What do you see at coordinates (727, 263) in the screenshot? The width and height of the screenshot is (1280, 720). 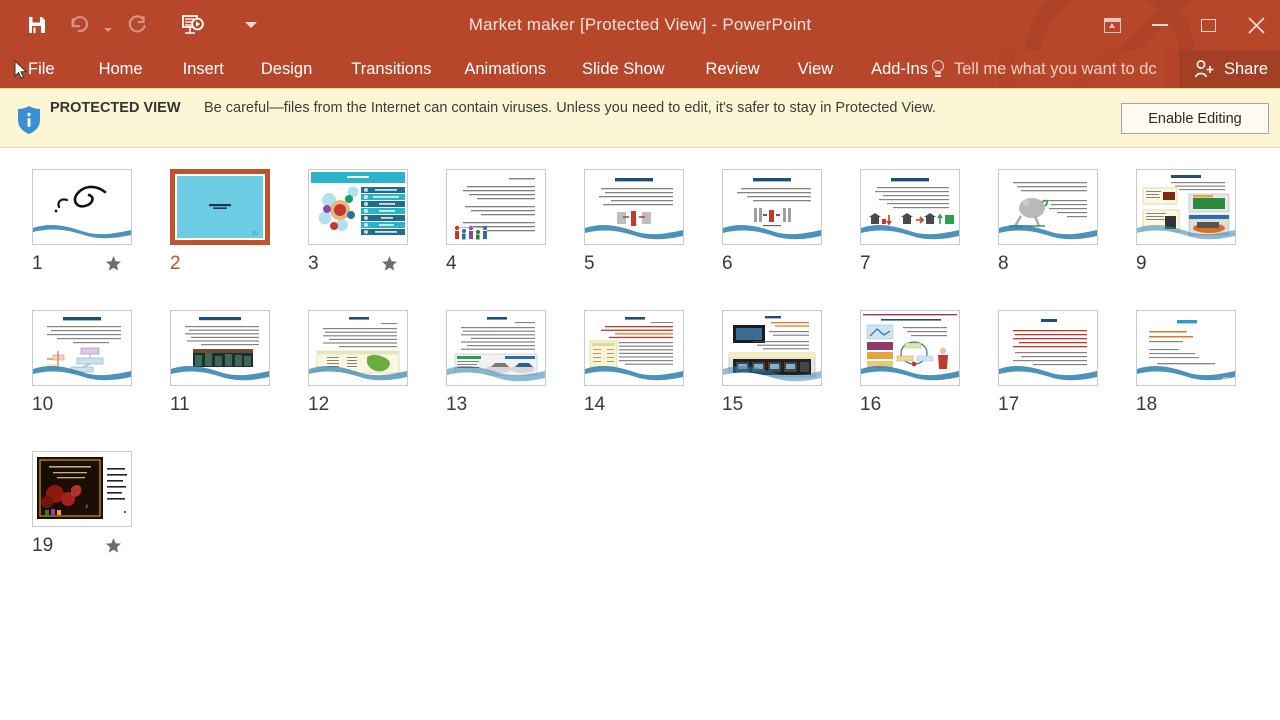 I see `slide-6-number: 6` at bounding box center [727, 263].